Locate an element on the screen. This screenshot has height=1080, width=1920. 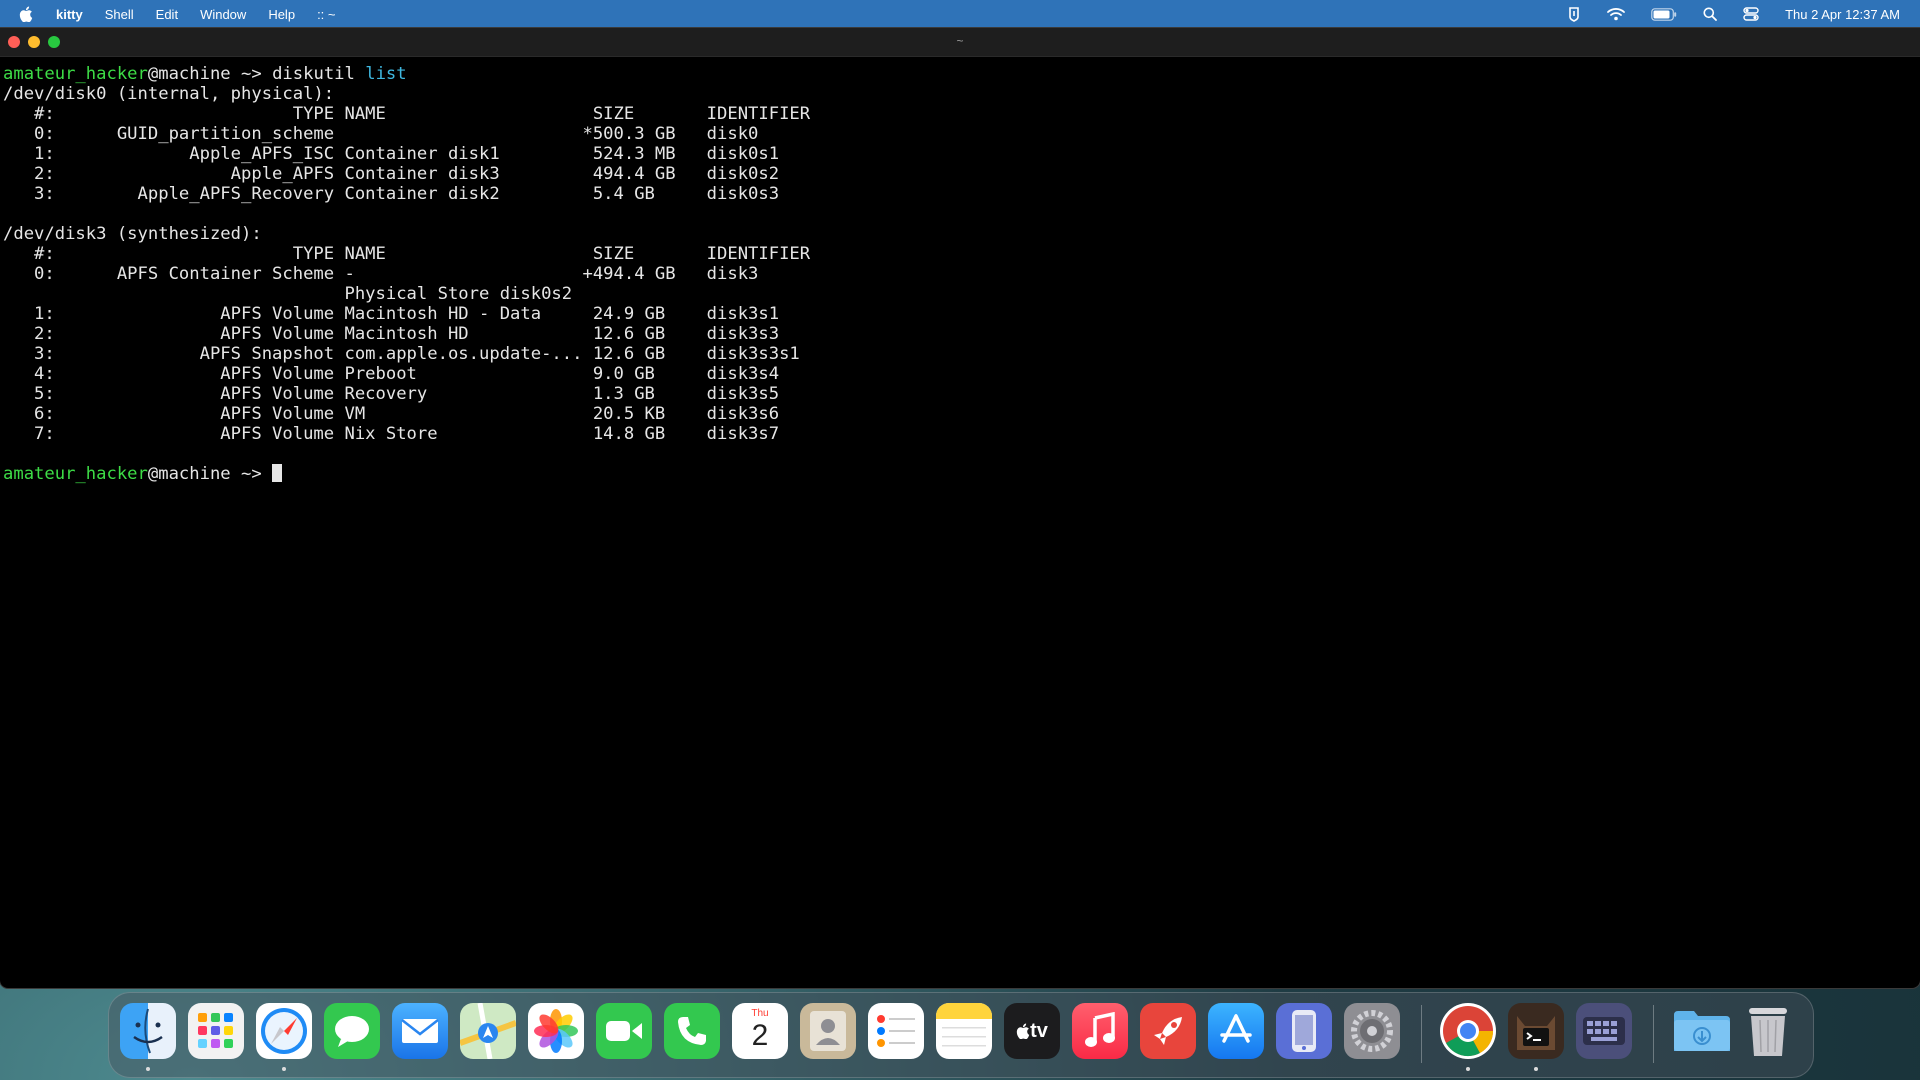
rocket-icon is located at coordinates (1168, 1031).